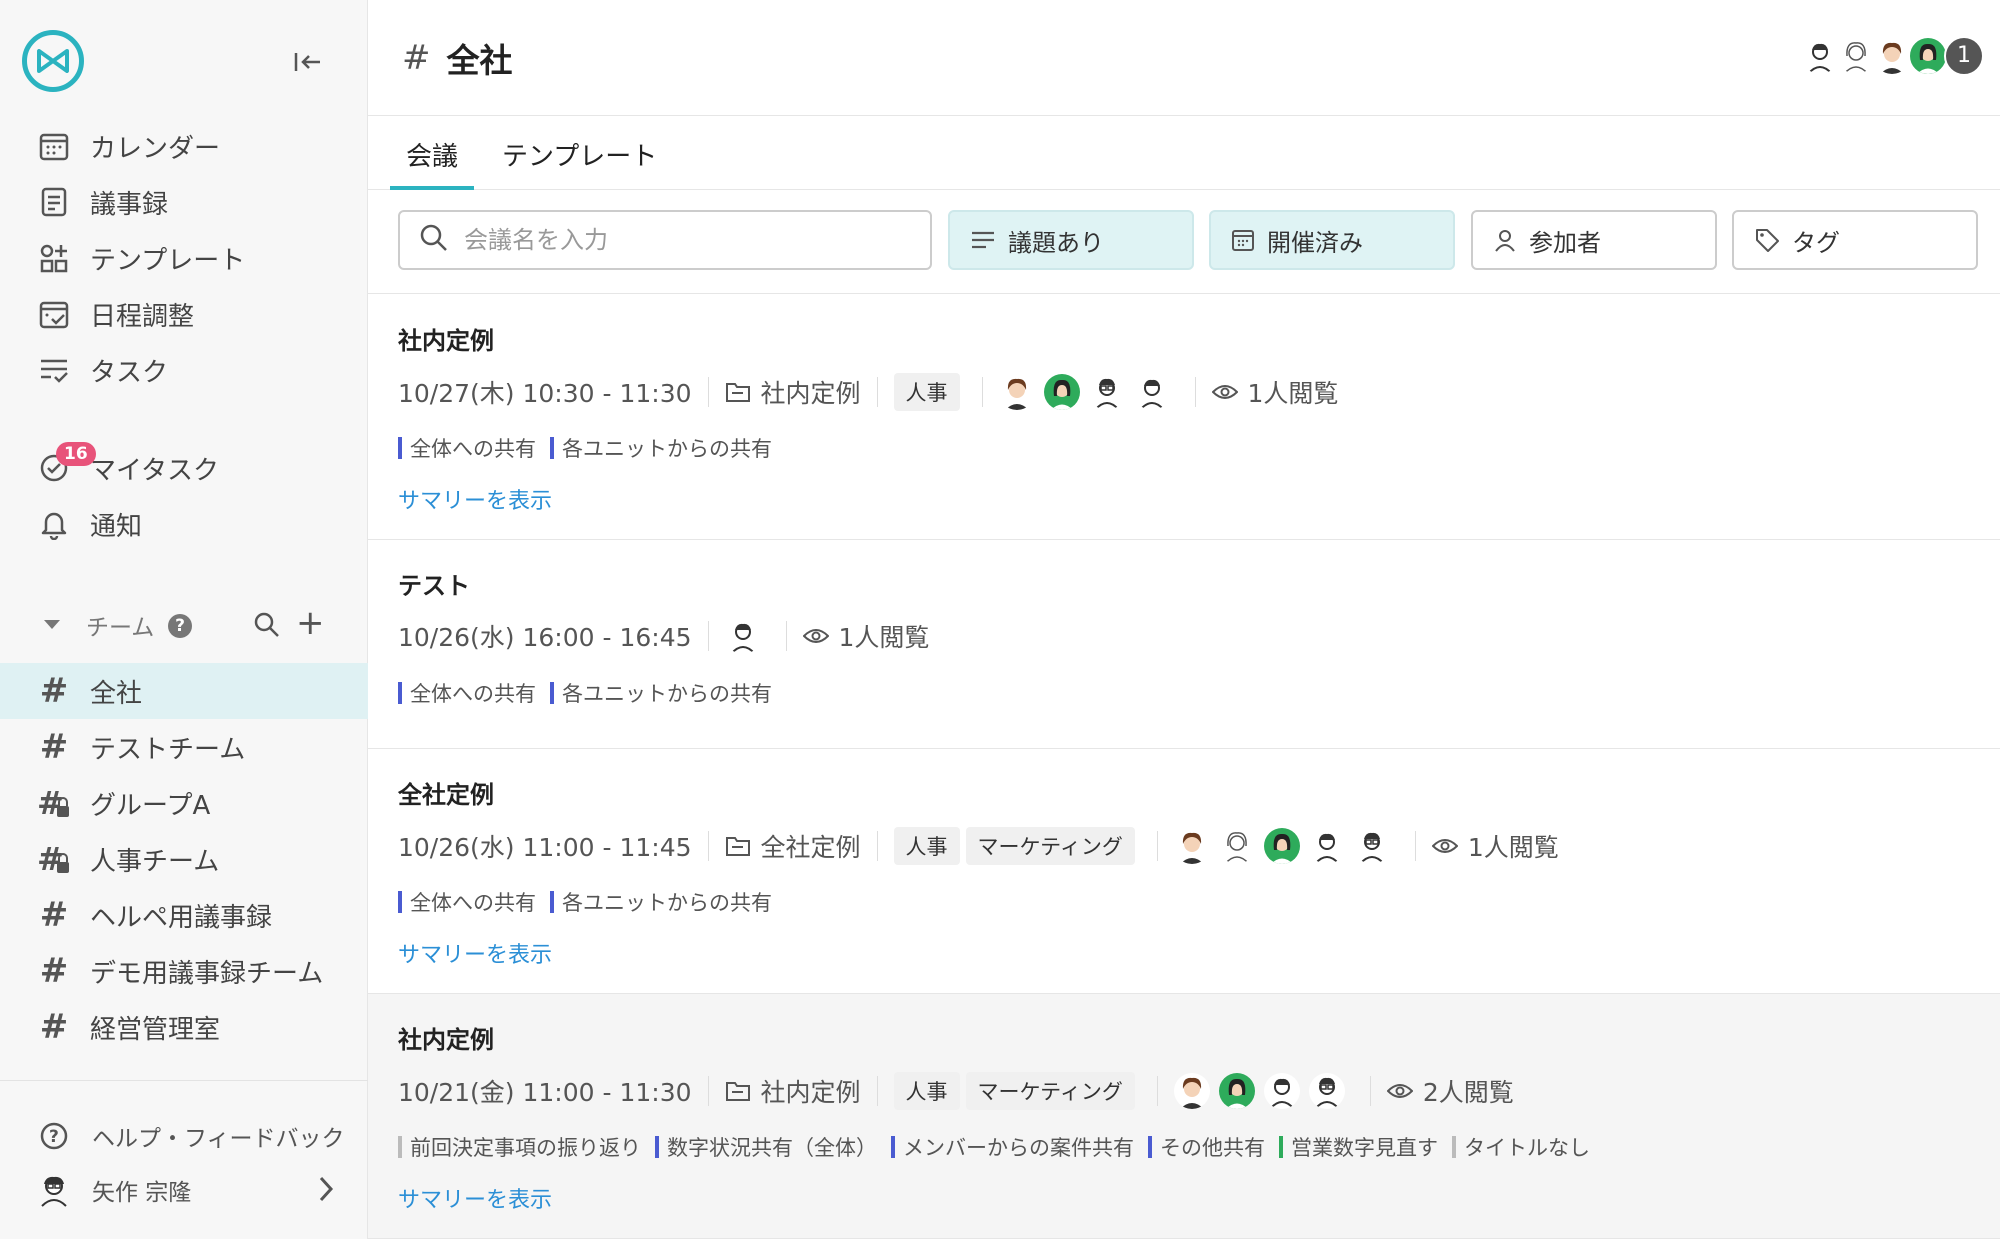  What do you see at coordinates (545, 1092) in the screenshot?
I see `meeting-datetime: 10/21(金) 11:00 - 11:30` at bounding box center [545, 1092].